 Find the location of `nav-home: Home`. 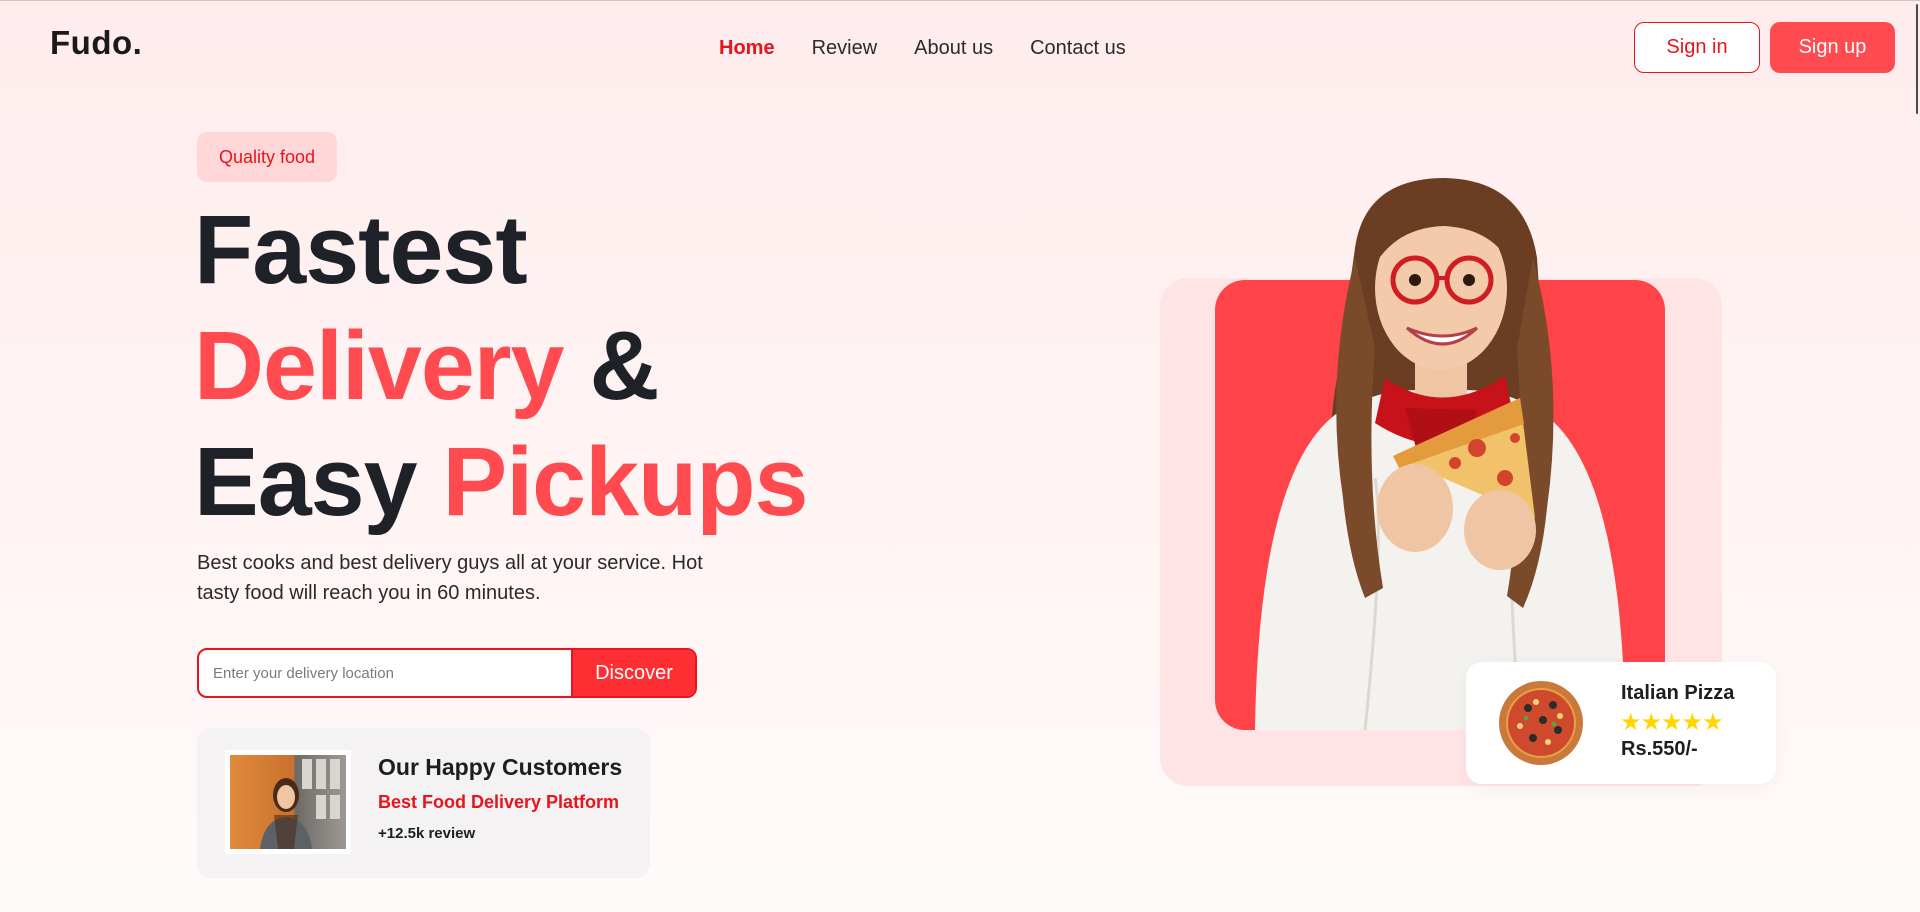

nav-home: Home is located at coordinates (747, 48).